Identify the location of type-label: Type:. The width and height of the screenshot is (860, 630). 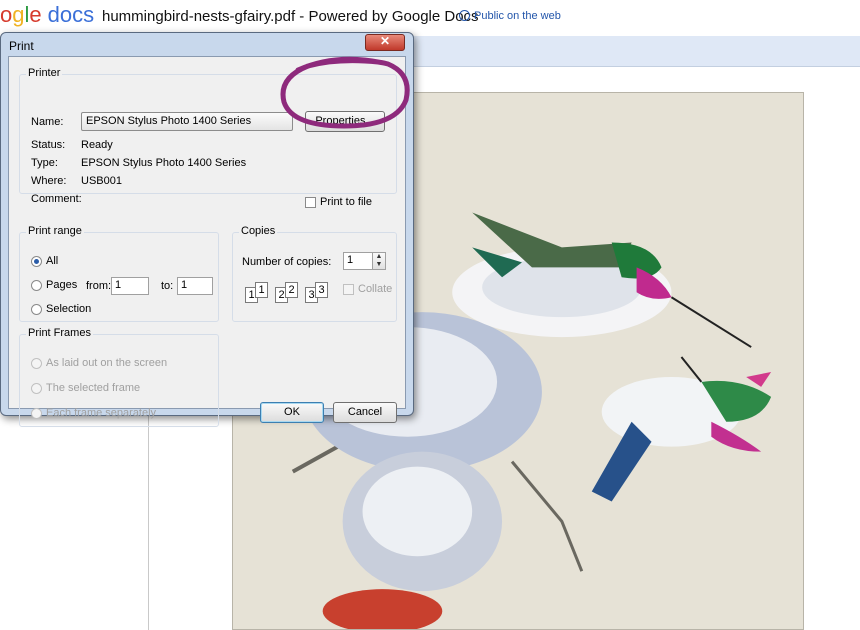
(44, 163).